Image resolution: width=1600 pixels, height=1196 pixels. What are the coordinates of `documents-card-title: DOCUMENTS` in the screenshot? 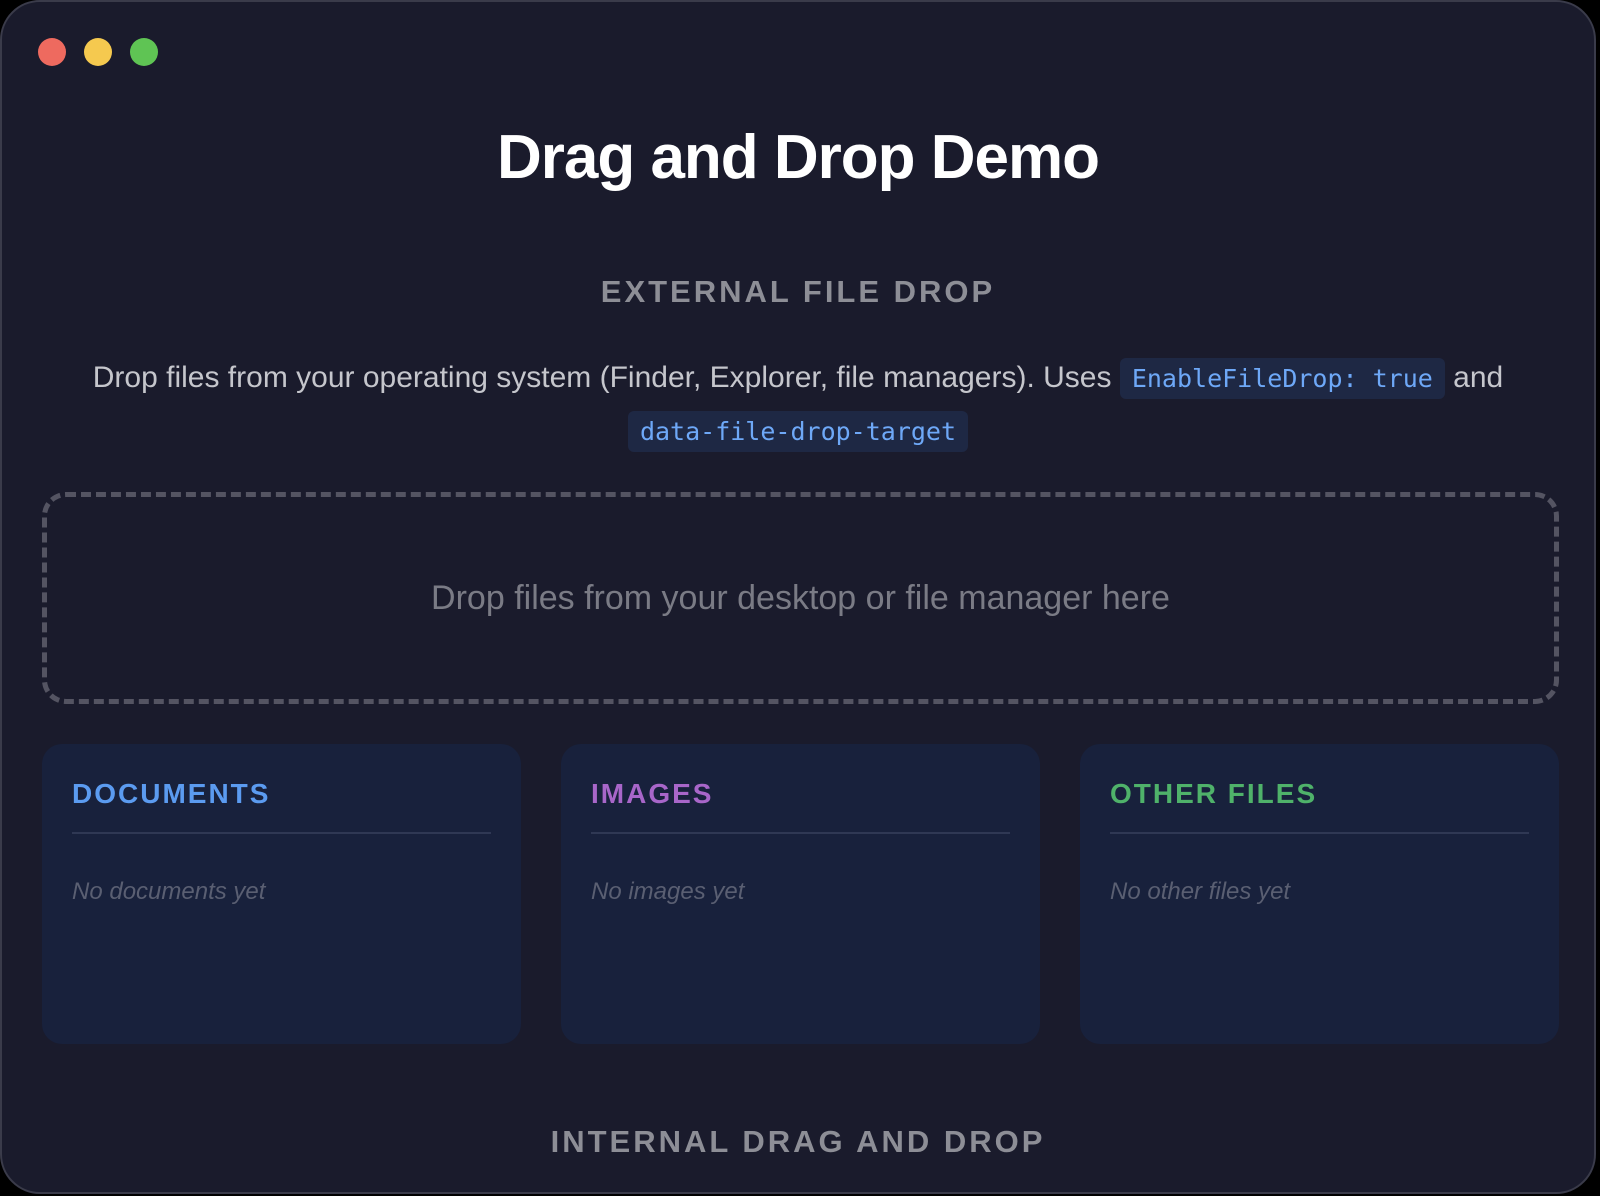 It's located at (281, 805).